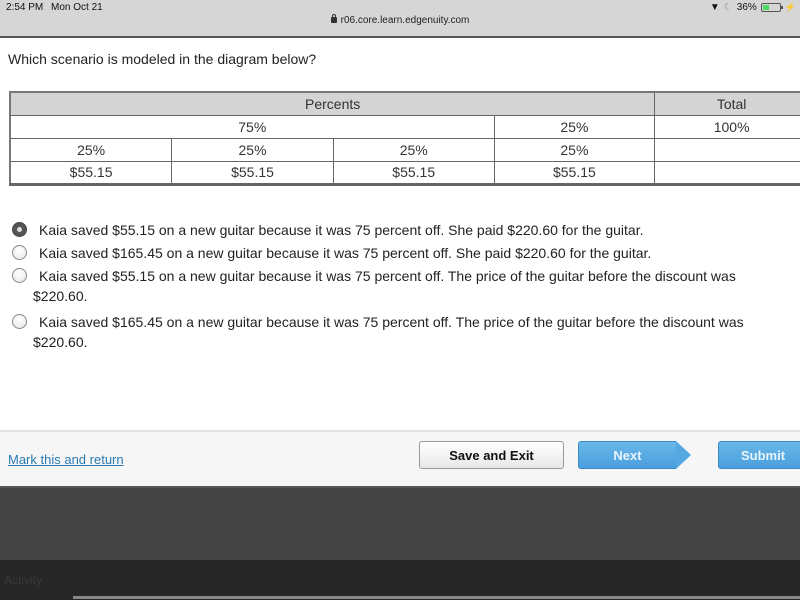 This screenshot has height=600, width=800. Describe the element at coordinates (683, 455) in the screenshot. I see `next-arrow-icon` at that location.